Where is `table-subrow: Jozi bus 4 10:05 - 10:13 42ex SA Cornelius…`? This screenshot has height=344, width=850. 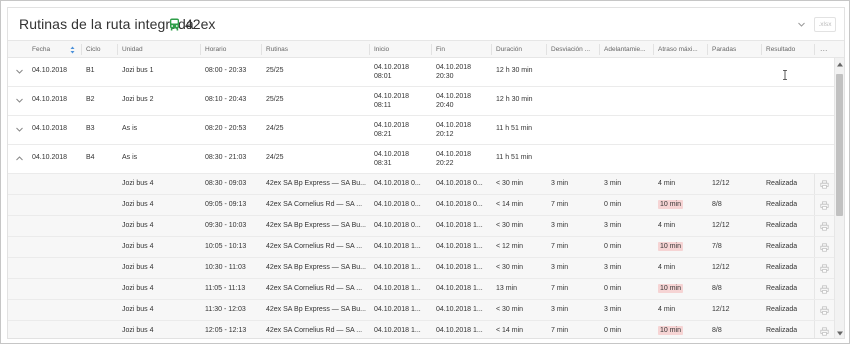
table-subrow: Jozi bus 4 10:05 - 10:13 42ex SA Cornelius… is located at coordinates (421, 247).